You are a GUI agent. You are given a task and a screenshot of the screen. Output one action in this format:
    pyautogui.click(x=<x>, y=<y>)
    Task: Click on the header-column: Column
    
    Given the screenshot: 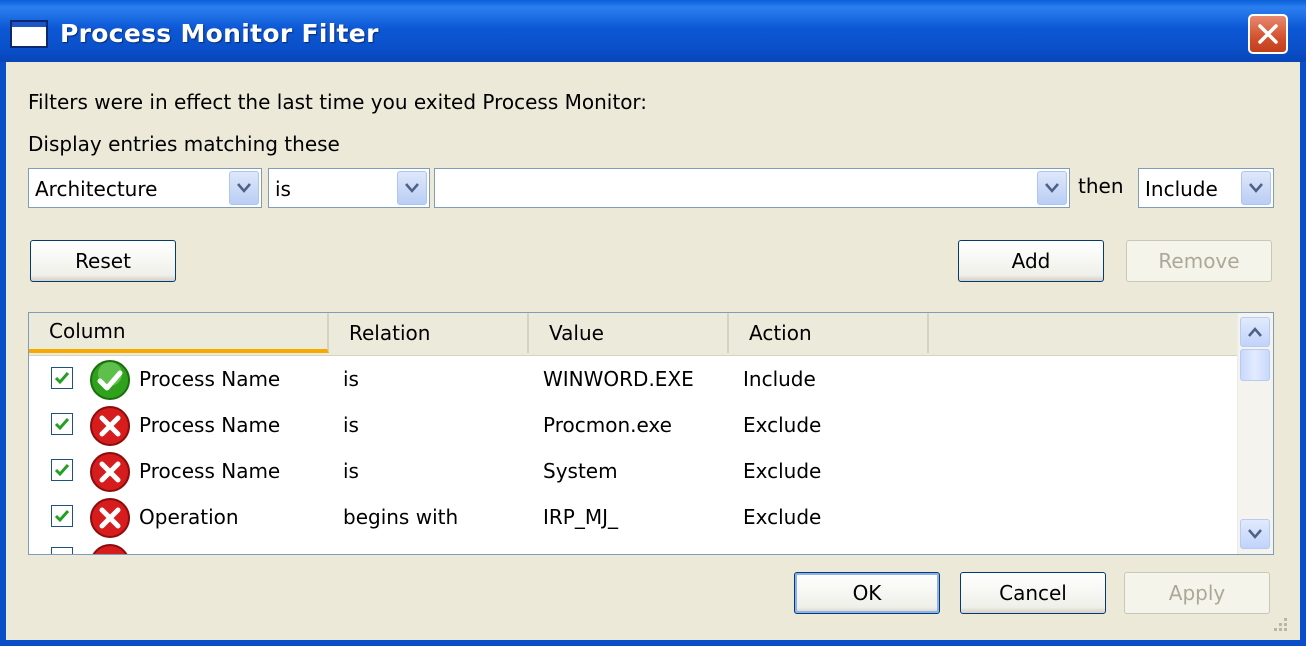 What is the action you would take?
    pyautogui.click(x=179, y=333)
    